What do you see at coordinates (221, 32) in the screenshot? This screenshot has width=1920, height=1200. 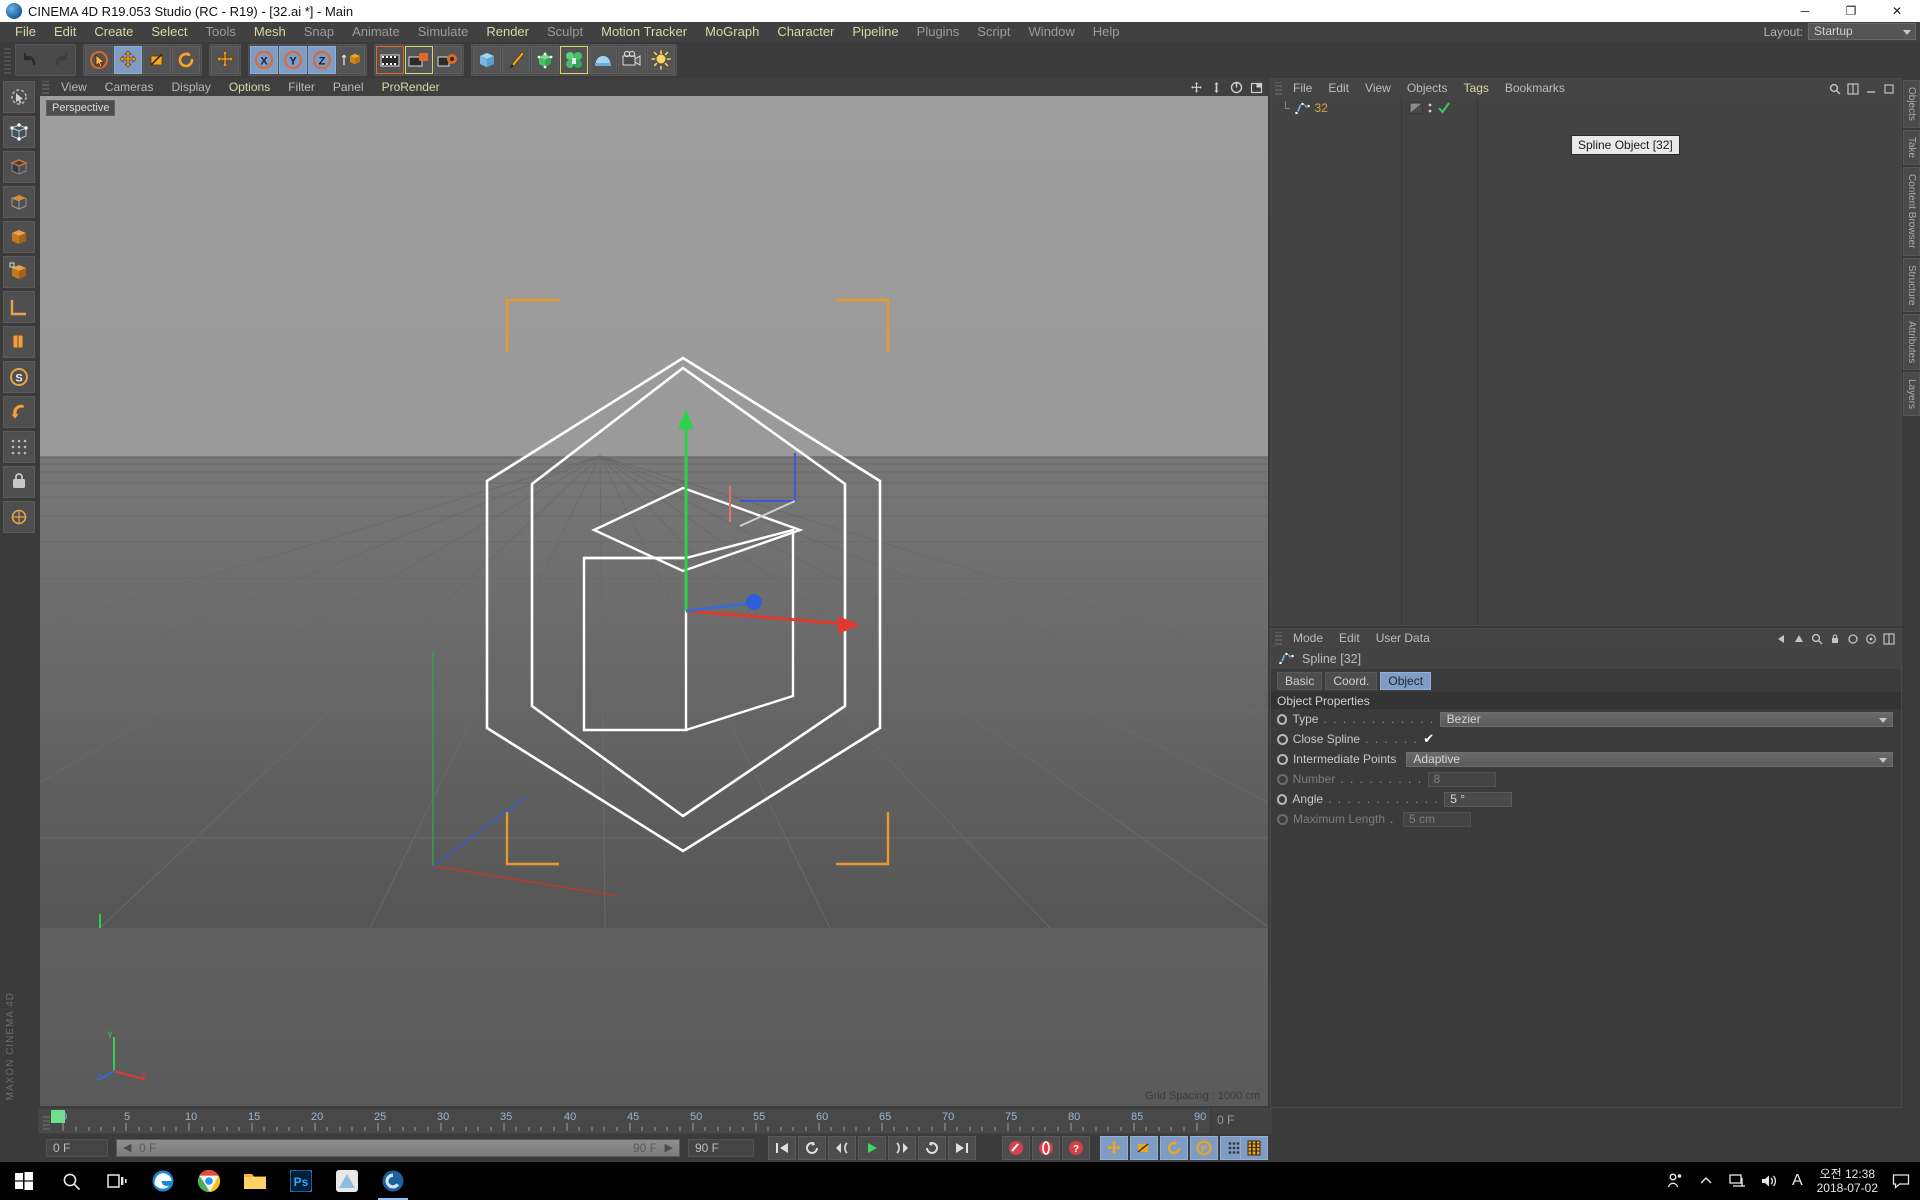 I see `menu-item-tools: Tools` at bounding box center [221, 32].